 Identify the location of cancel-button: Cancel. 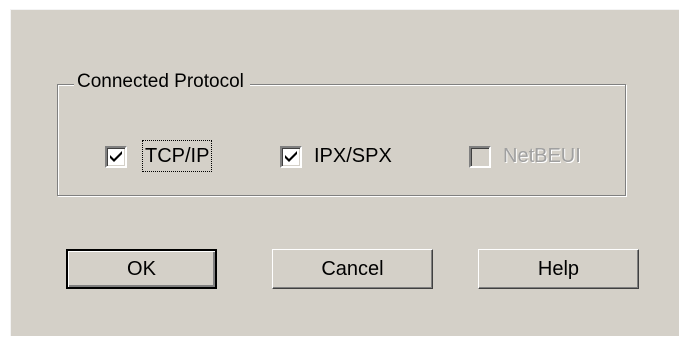
(352, 269).